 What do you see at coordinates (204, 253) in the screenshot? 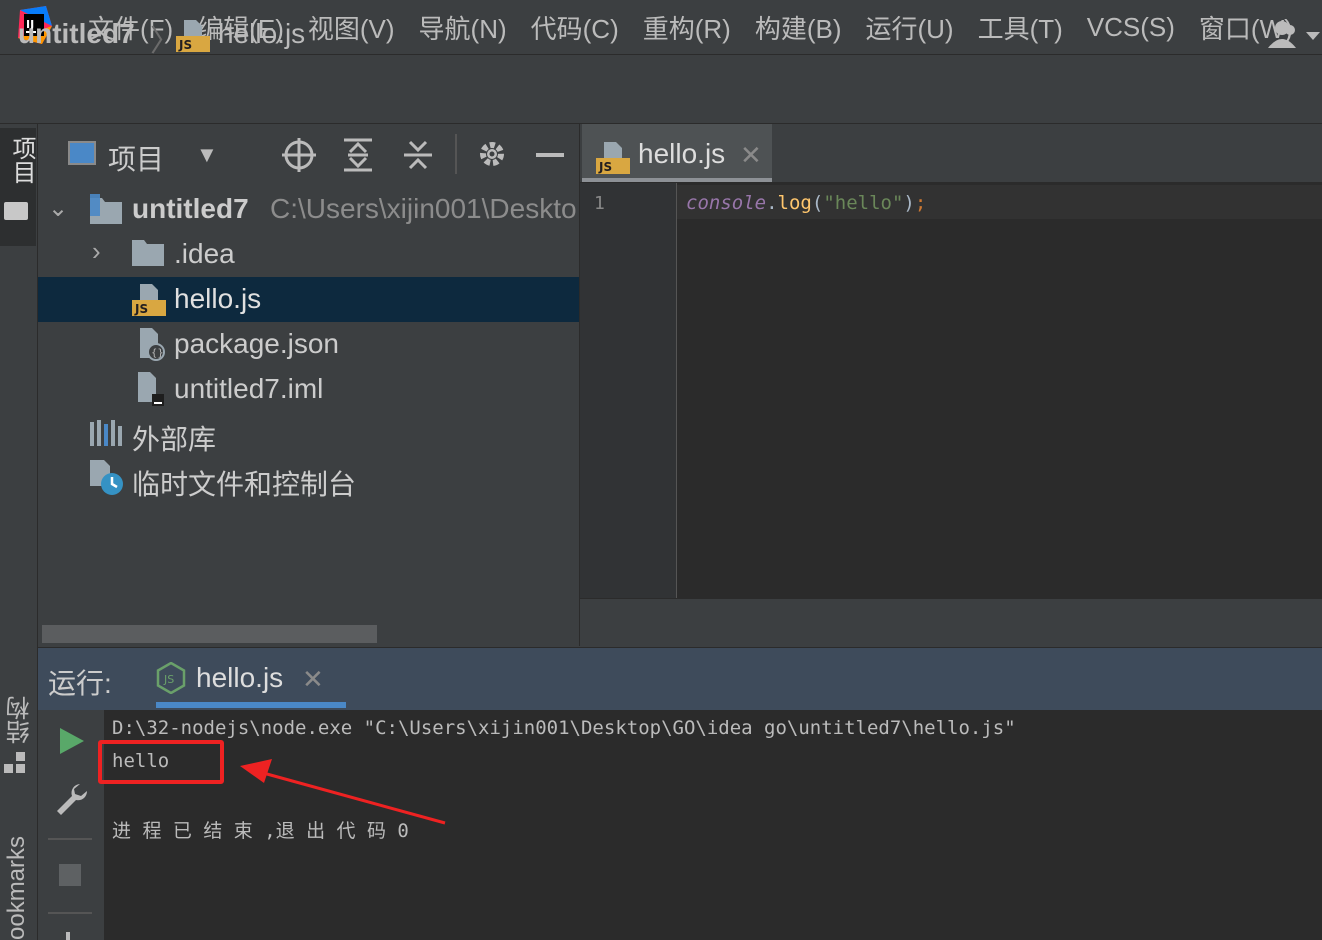
I see `tree-item-idea: .idea` at bounding box center [204, 253].